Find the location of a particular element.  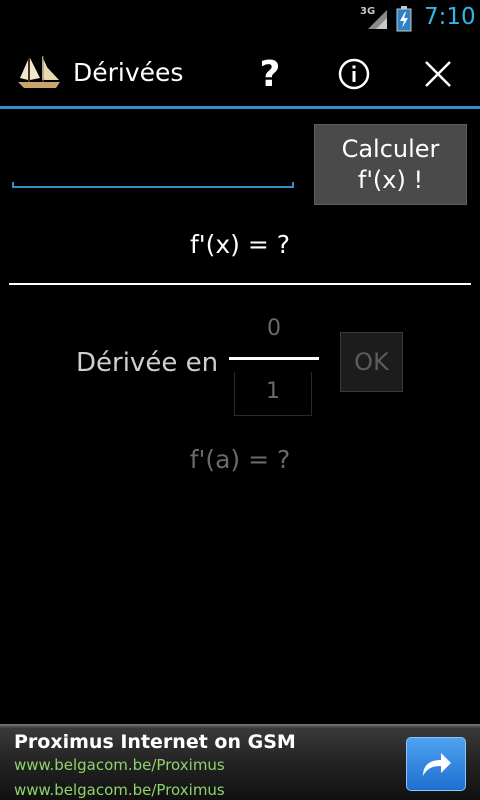

numerator-input: 0 is located at coordinates (274, 332).